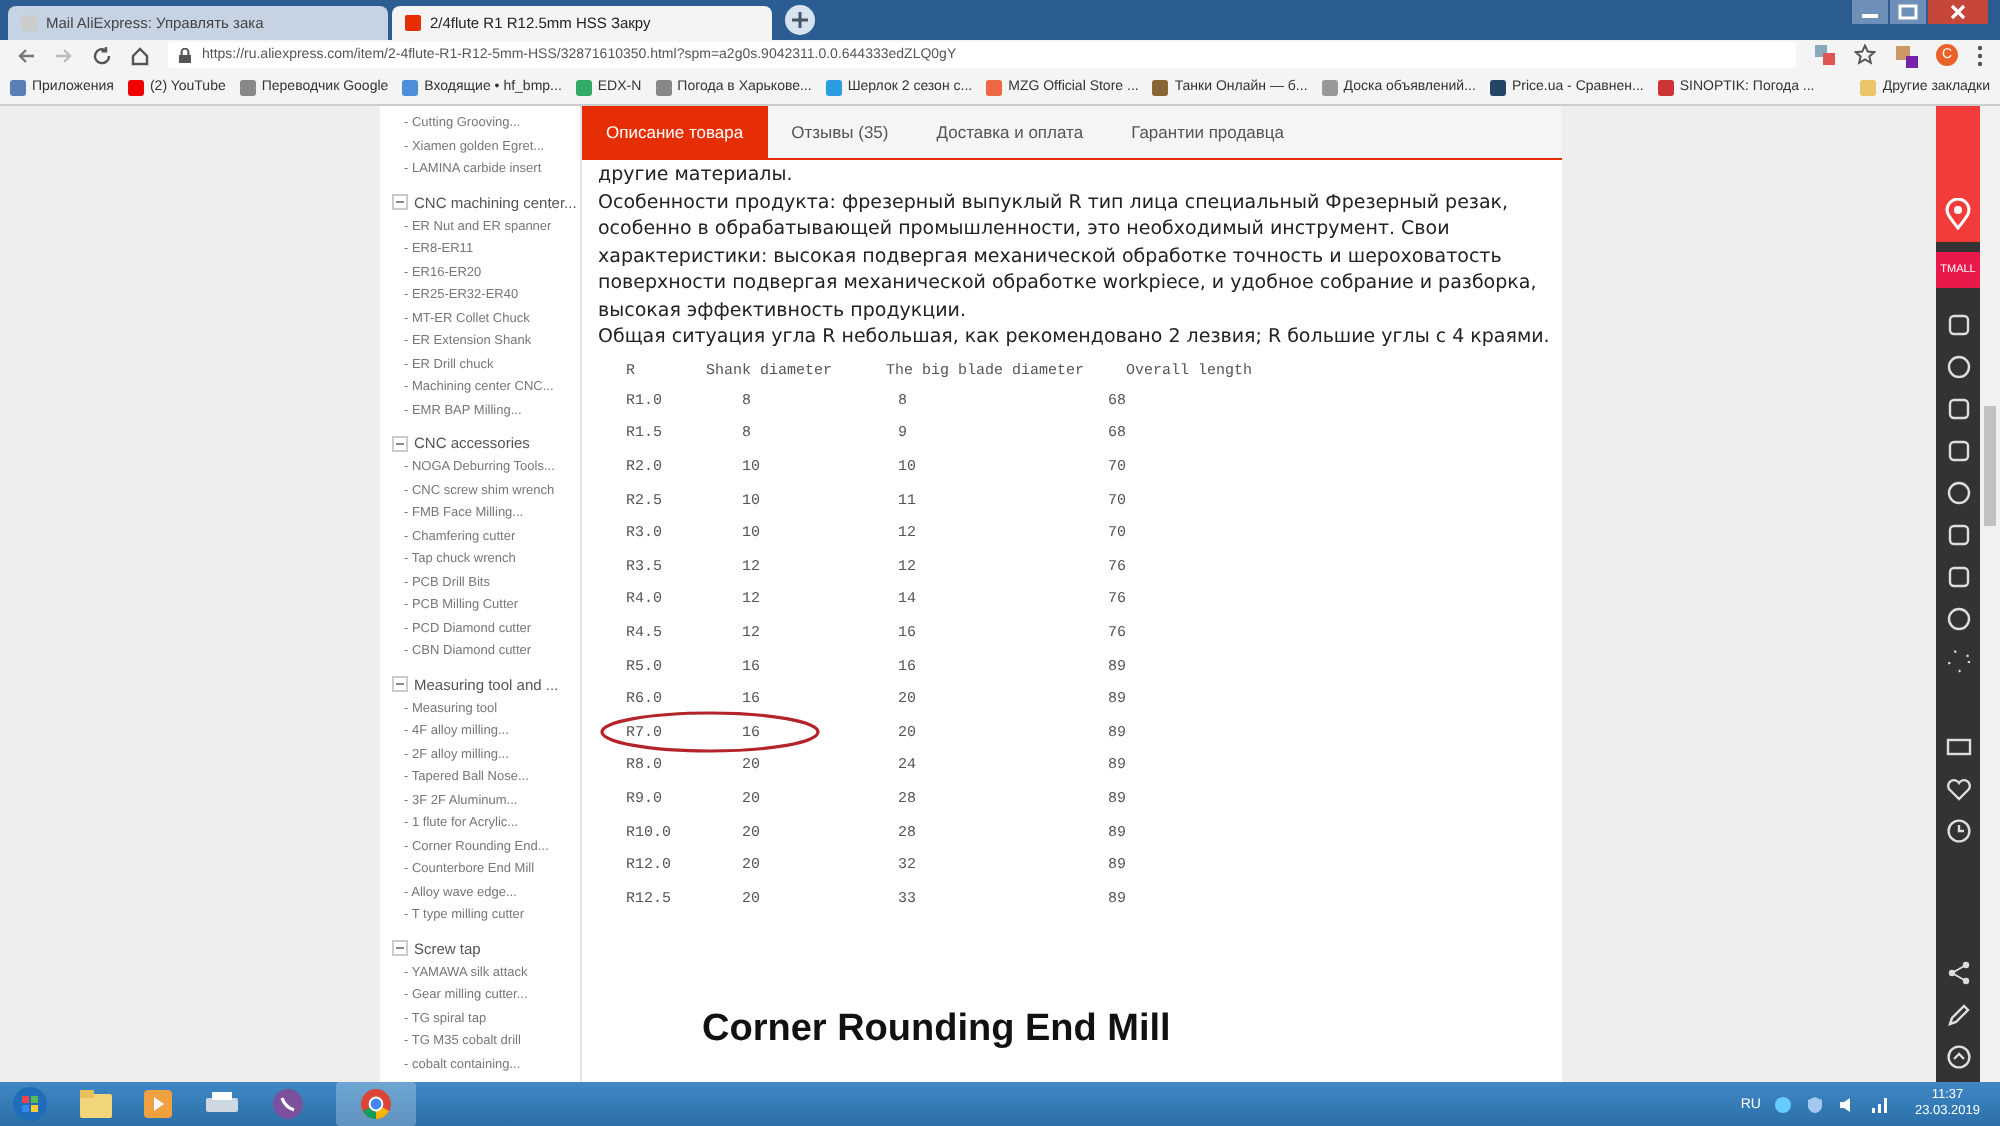  What do you see at coordinates (937, 1030) in the screenshot?
I see `section-heading: Corner Rounding End Mill` at bounding box center [937, 1030].